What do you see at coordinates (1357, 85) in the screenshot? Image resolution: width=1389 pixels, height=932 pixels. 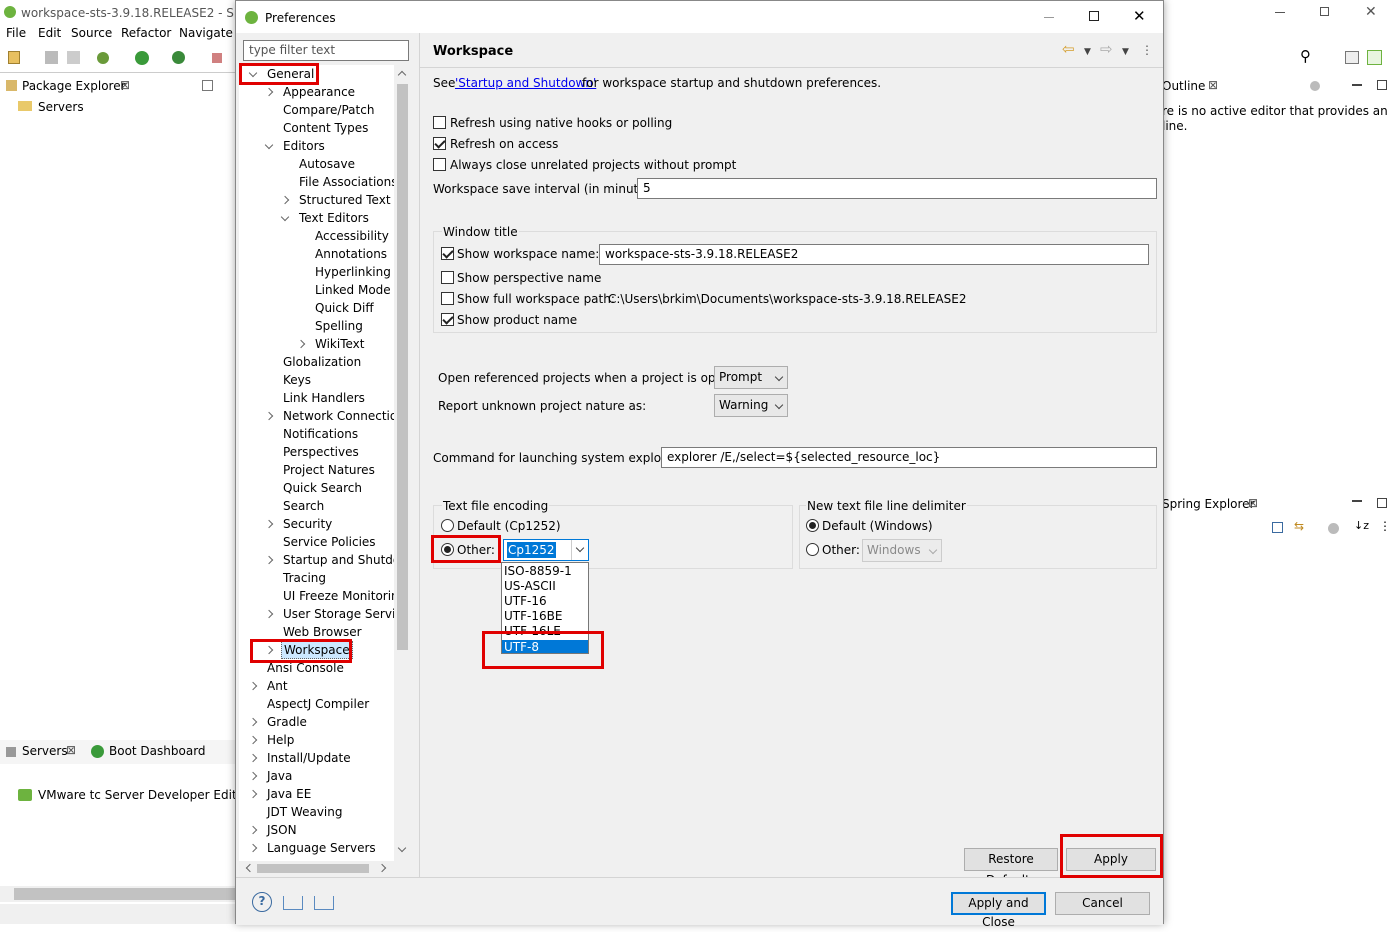 I see `outline-minimize-icon` at bounding box center [1357, 85].